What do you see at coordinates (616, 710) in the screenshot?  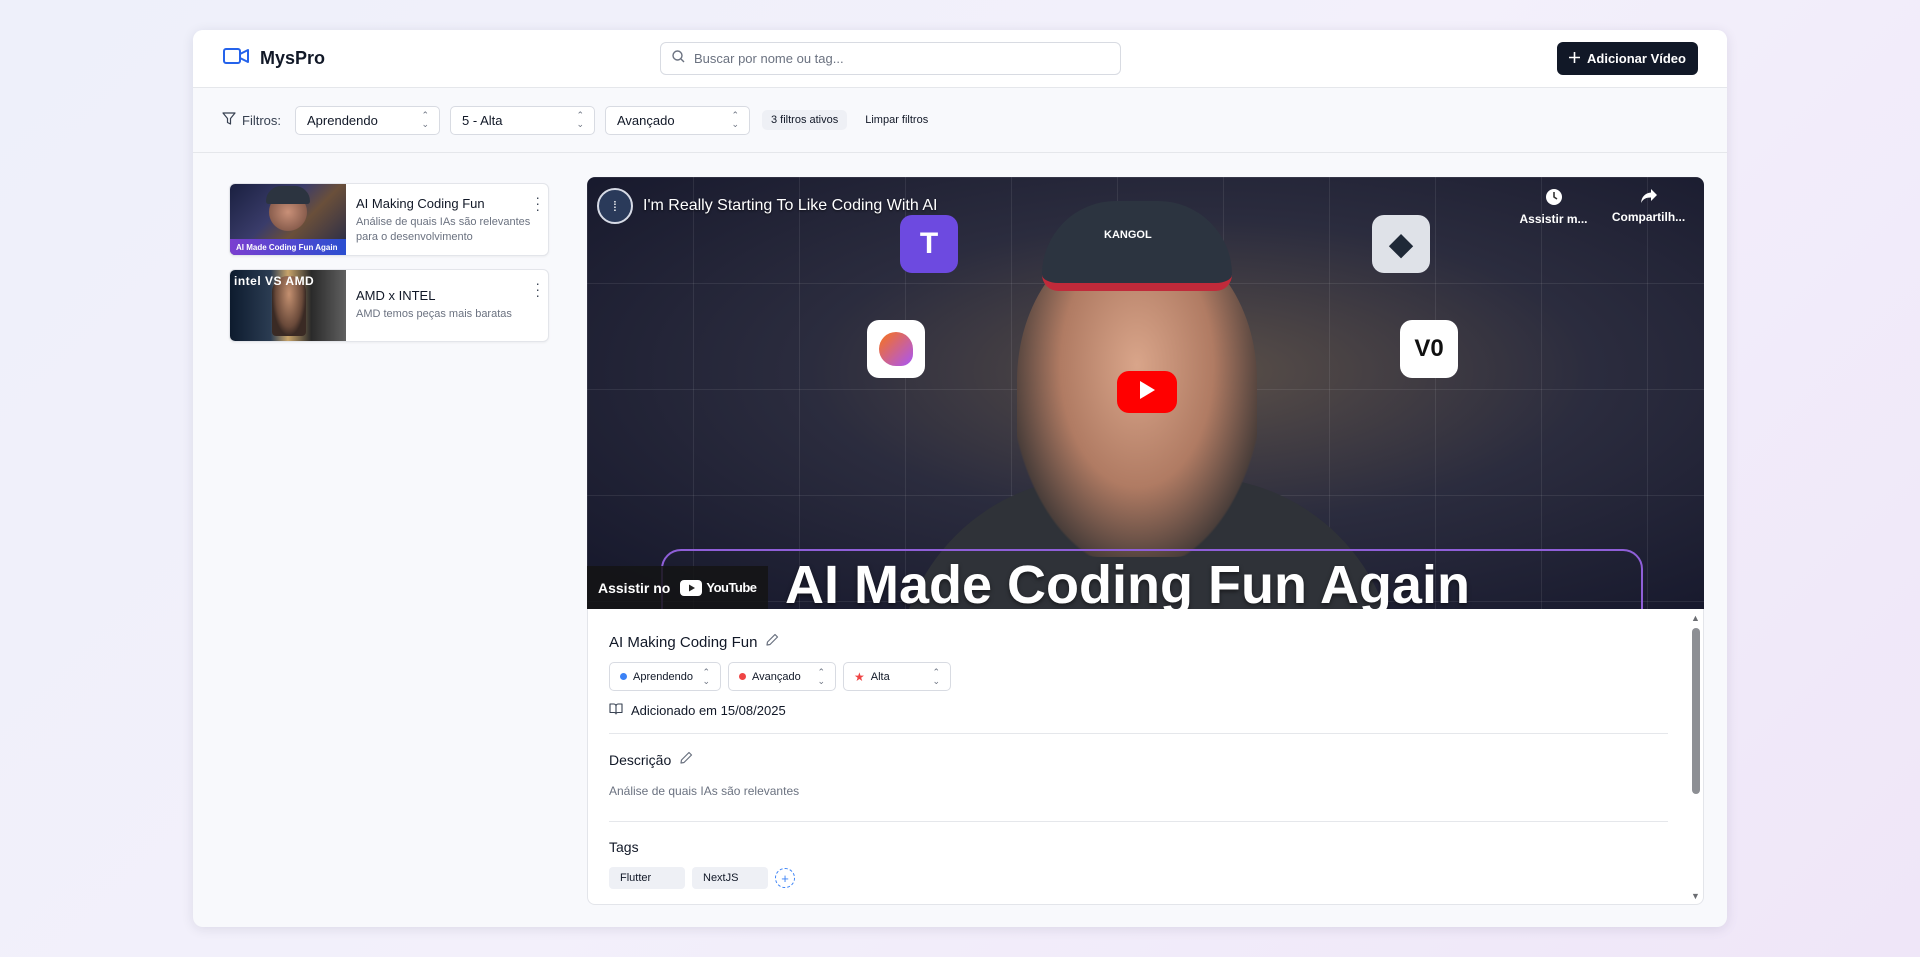 I see `book-icon` at bounding box center [616, 710].